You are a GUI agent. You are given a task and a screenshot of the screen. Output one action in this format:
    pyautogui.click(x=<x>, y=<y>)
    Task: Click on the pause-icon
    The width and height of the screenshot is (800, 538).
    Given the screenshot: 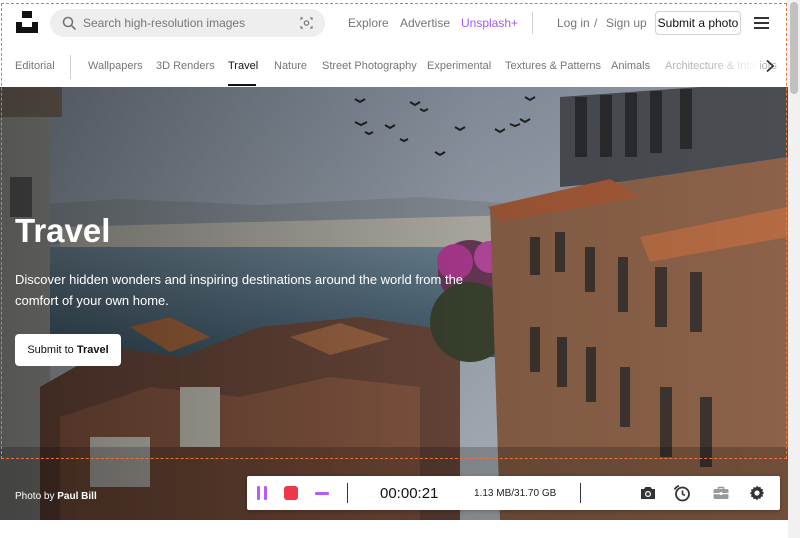 What is the action you would take?
    pyautogui.click(x=262, y=493)
    